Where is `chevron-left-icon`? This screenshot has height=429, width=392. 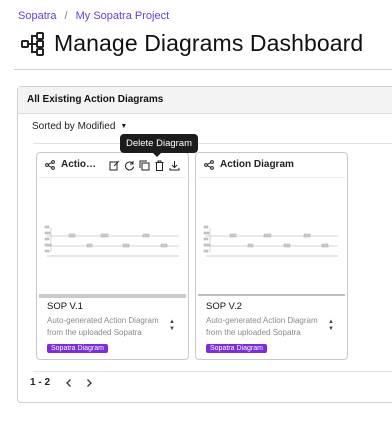 chevron-left-icon is located at coordinates (69, 383).